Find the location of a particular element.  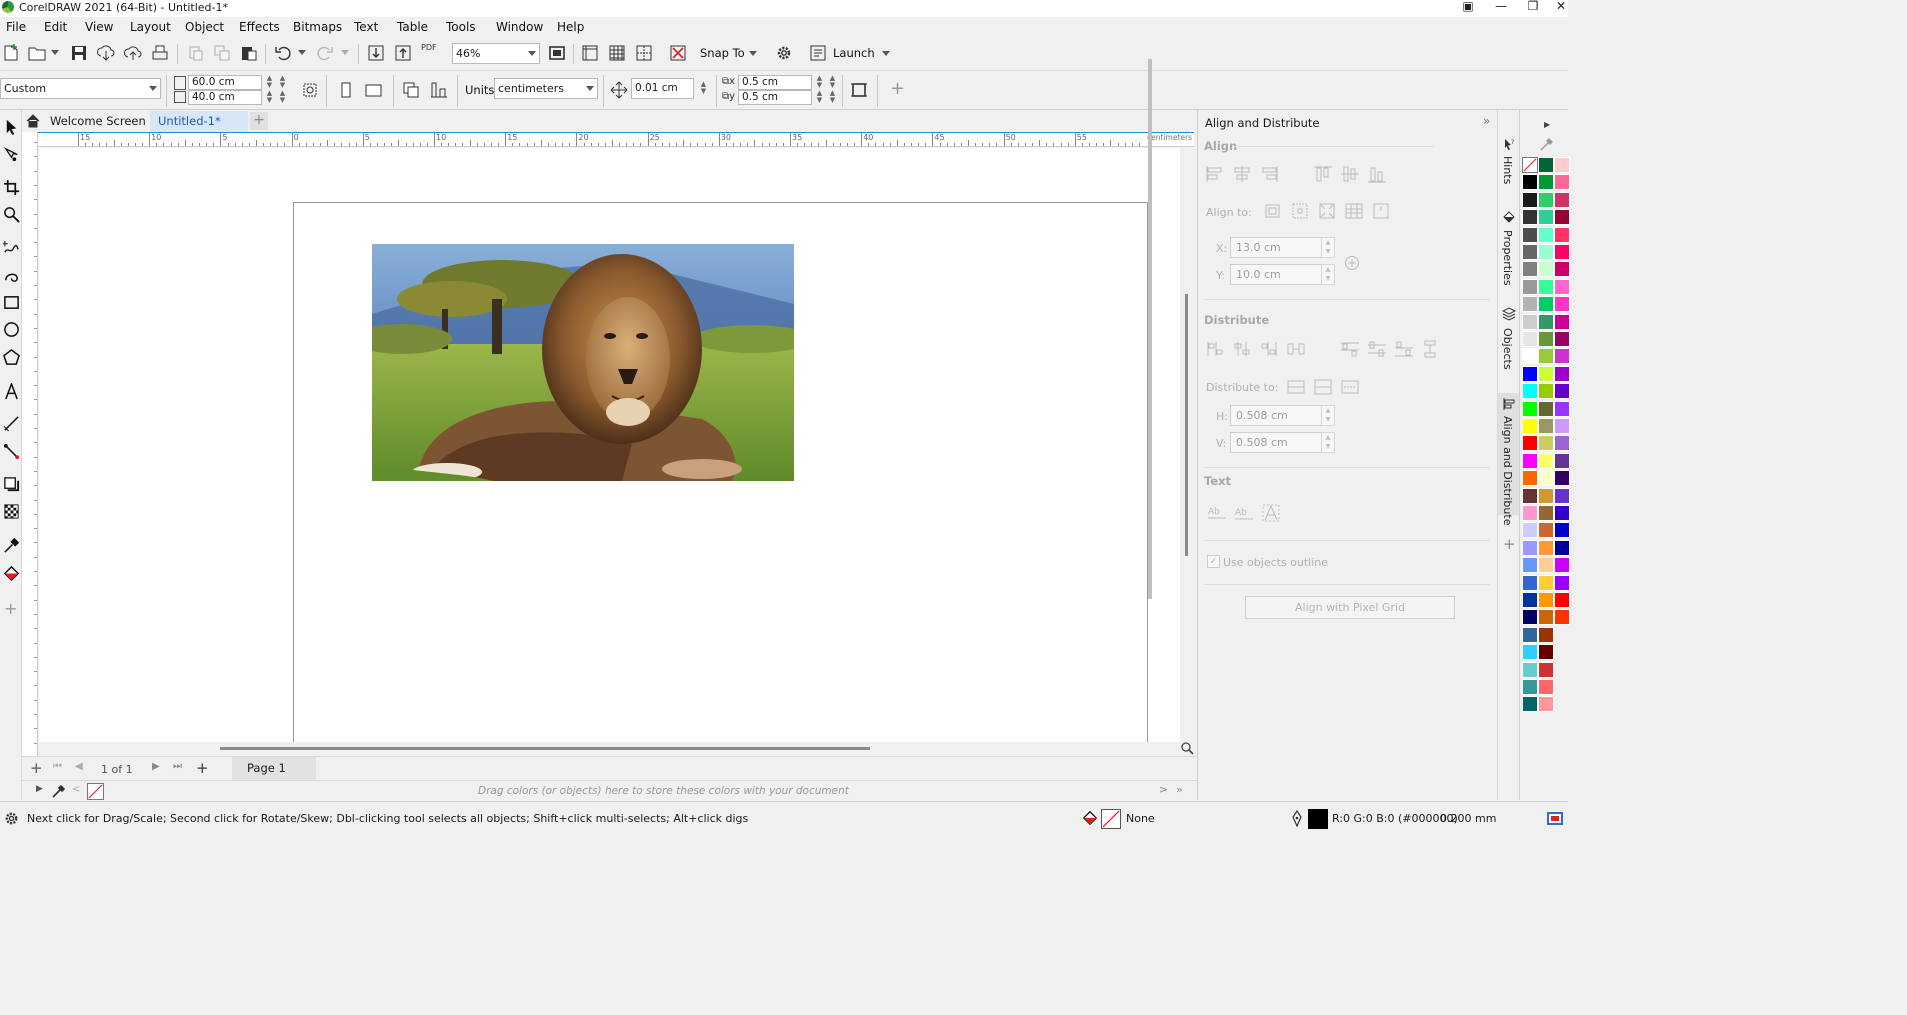

duplicate-y-spinner: ▲ ▼ is located at coordinates (819, 97).